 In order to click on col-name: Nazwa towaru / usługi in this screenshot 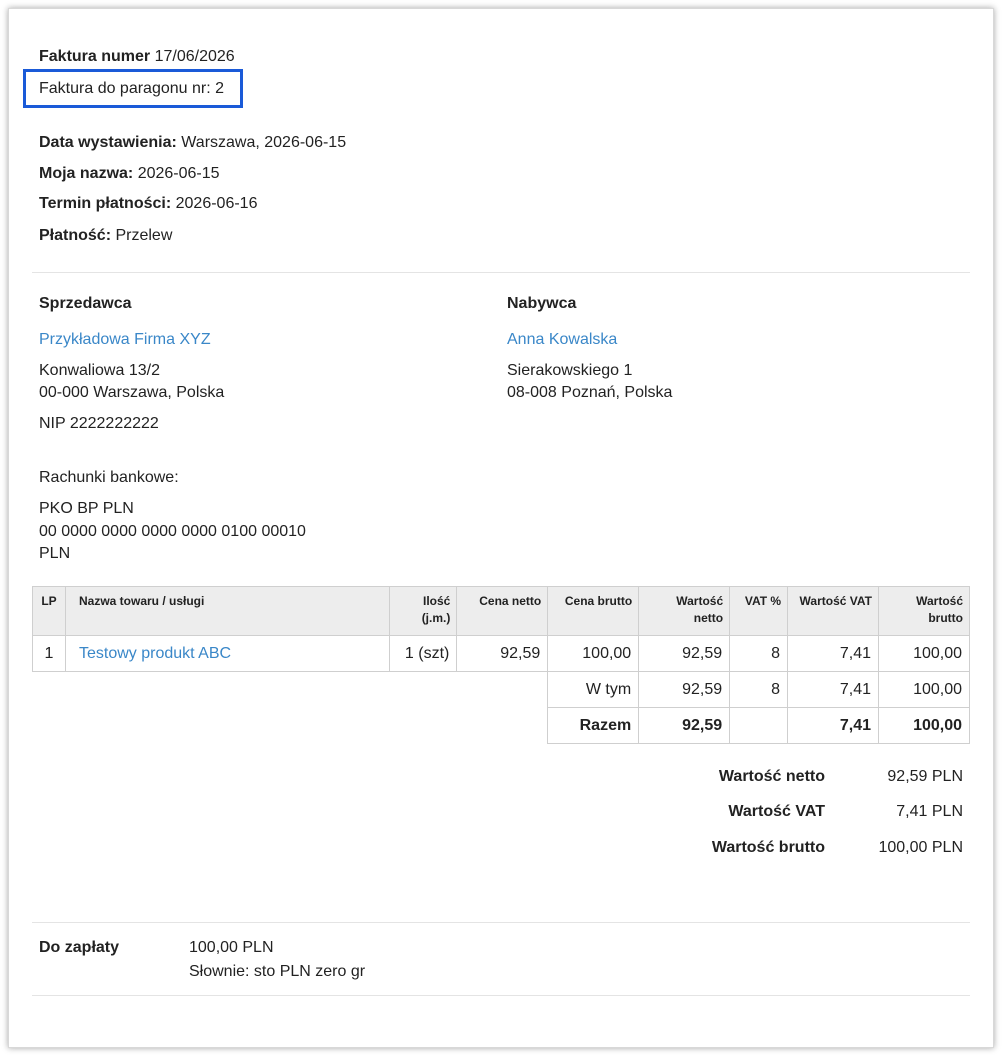, I will do `click(227, 611)`.